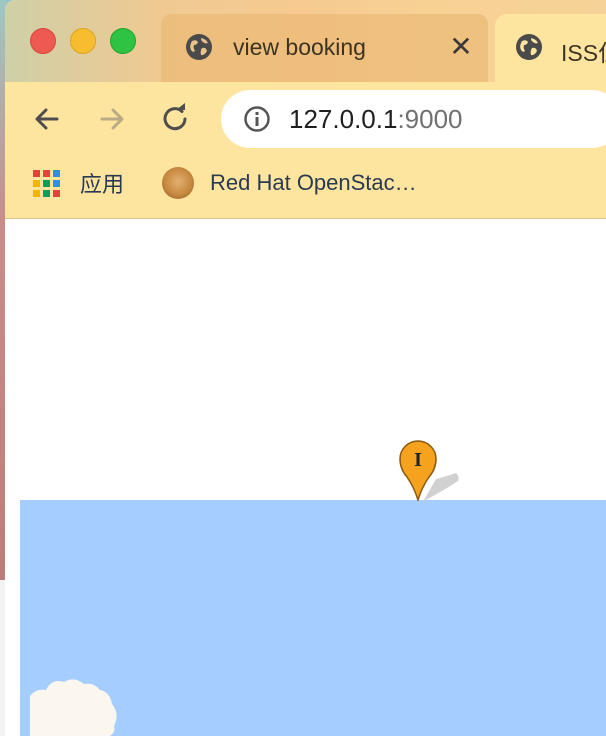  I want to click on browser-toolbar: 127.0.0.1:9000, so click(305, 118).